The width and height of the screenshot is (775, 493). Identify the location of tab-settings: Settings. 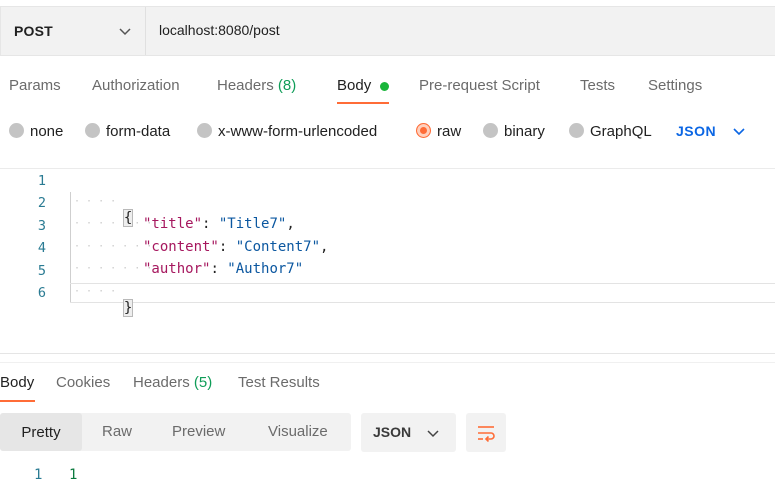
(675, 85).